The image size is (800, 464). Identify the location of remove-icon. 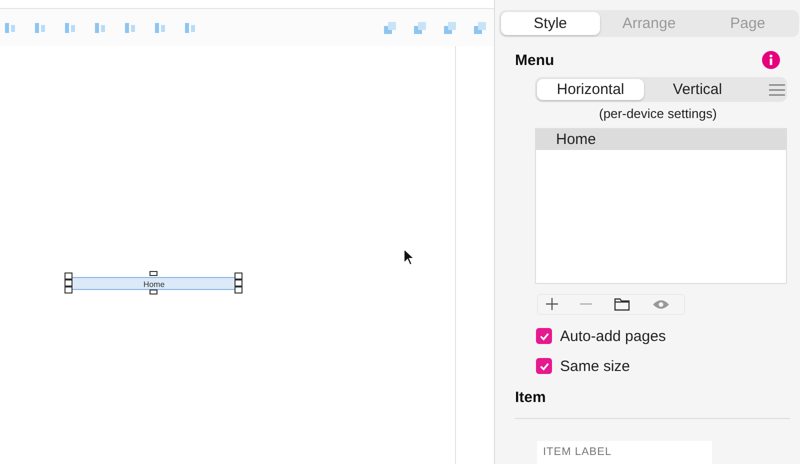
(586, 304).